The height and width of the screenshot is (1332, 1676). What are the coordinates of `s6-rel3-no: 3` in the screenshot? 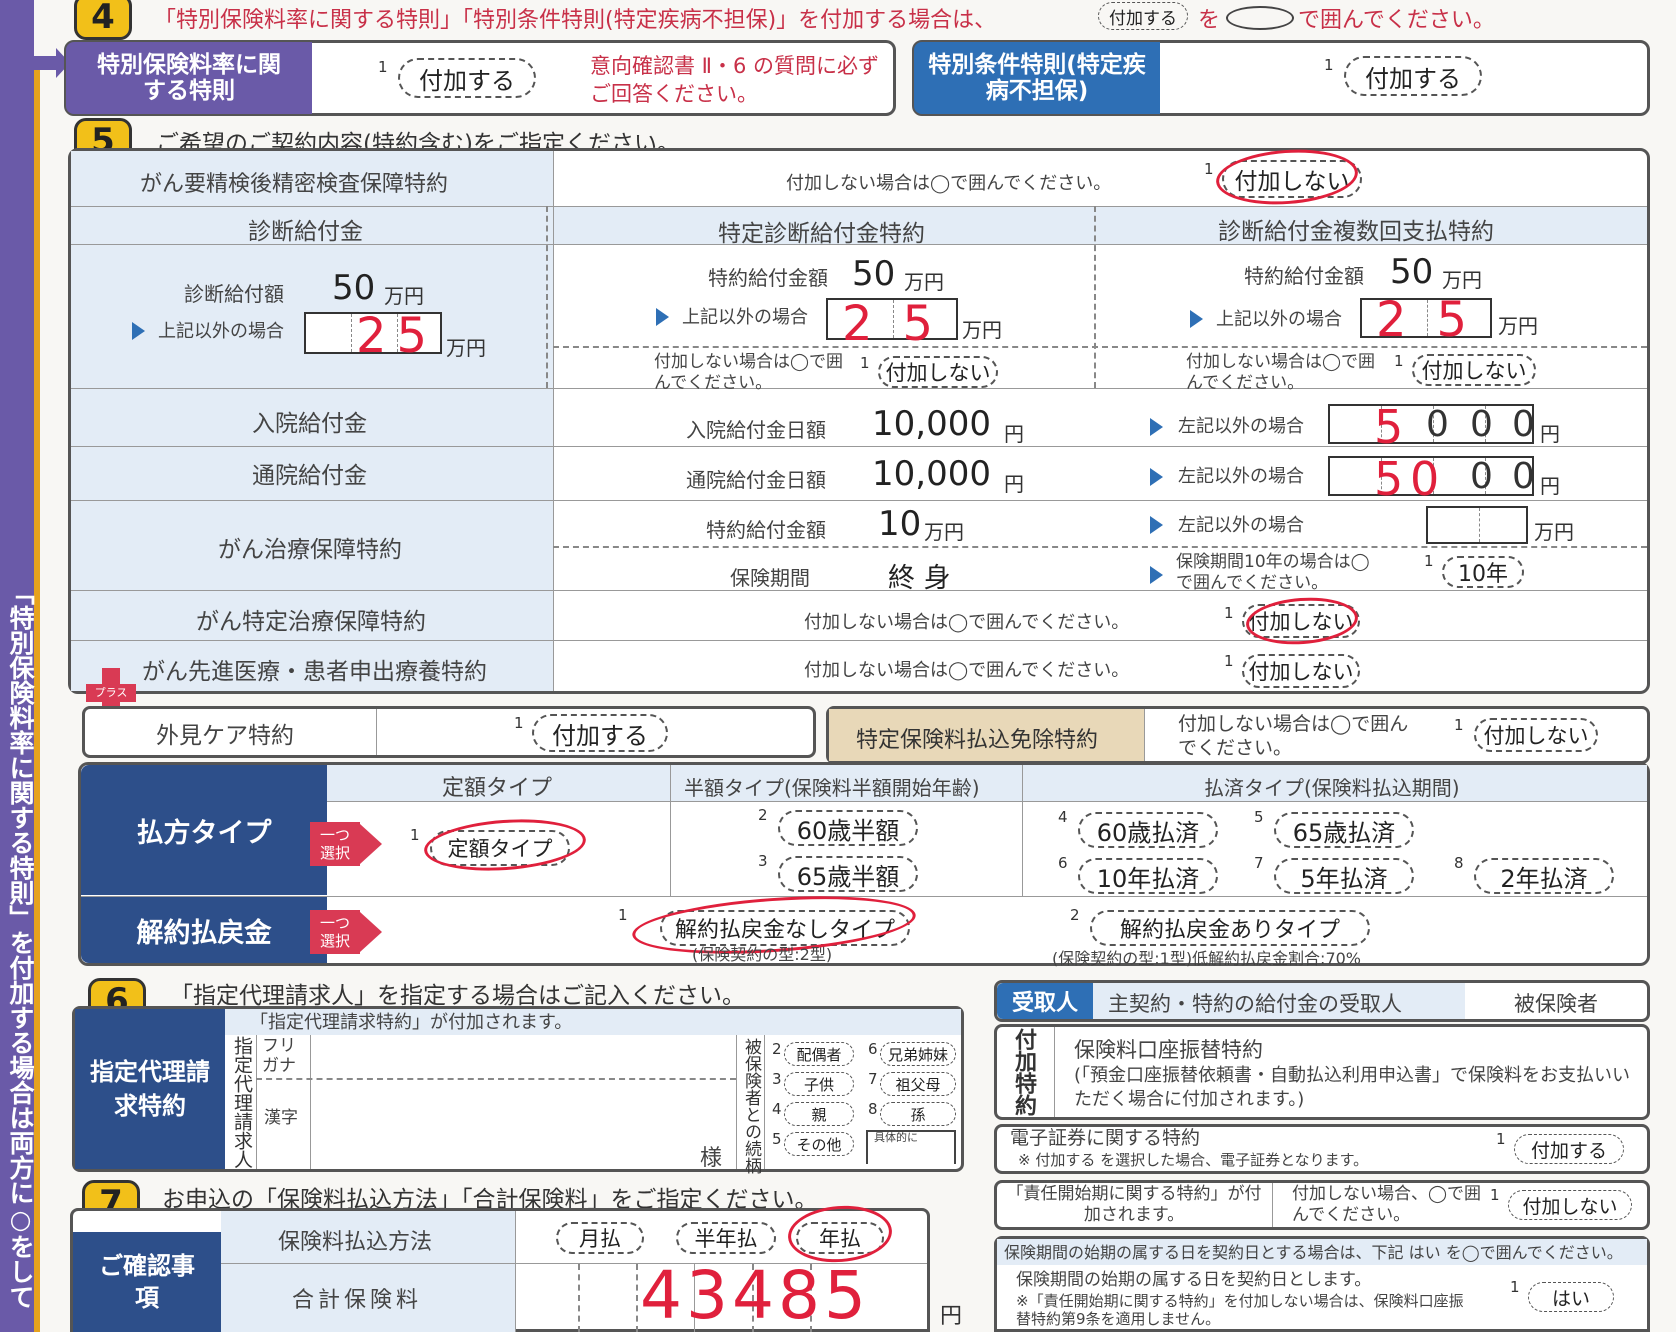 It's located at (777, 1079).